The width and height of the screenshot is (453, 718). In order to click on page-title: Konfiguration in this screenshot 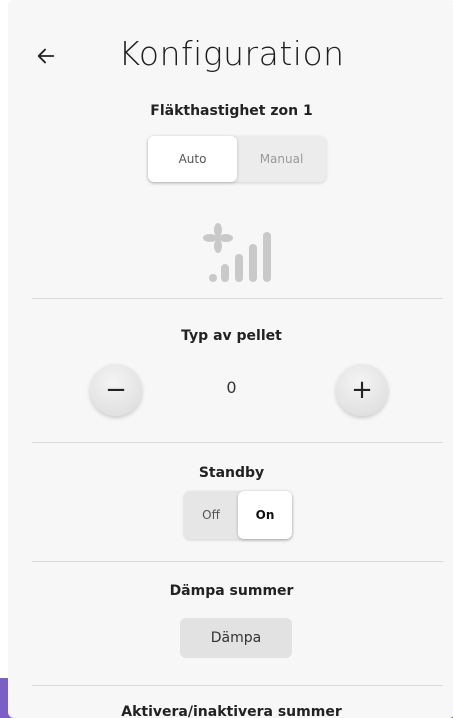, I will do `click(231, 53)`.